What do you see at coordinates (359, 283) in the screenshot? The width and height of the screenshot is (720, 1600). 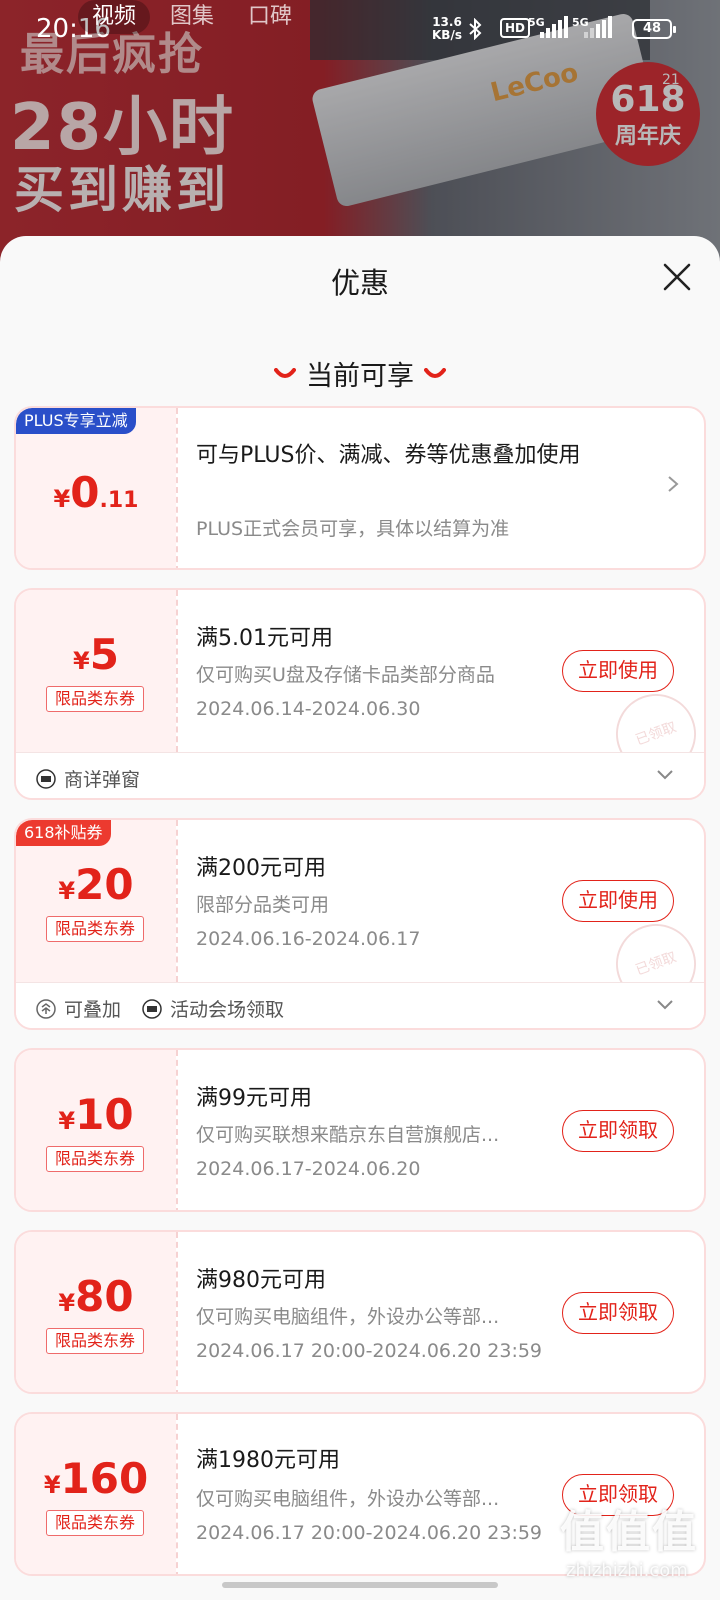 I see `sheet-title: 优惠` at bounding box center [359, 283].